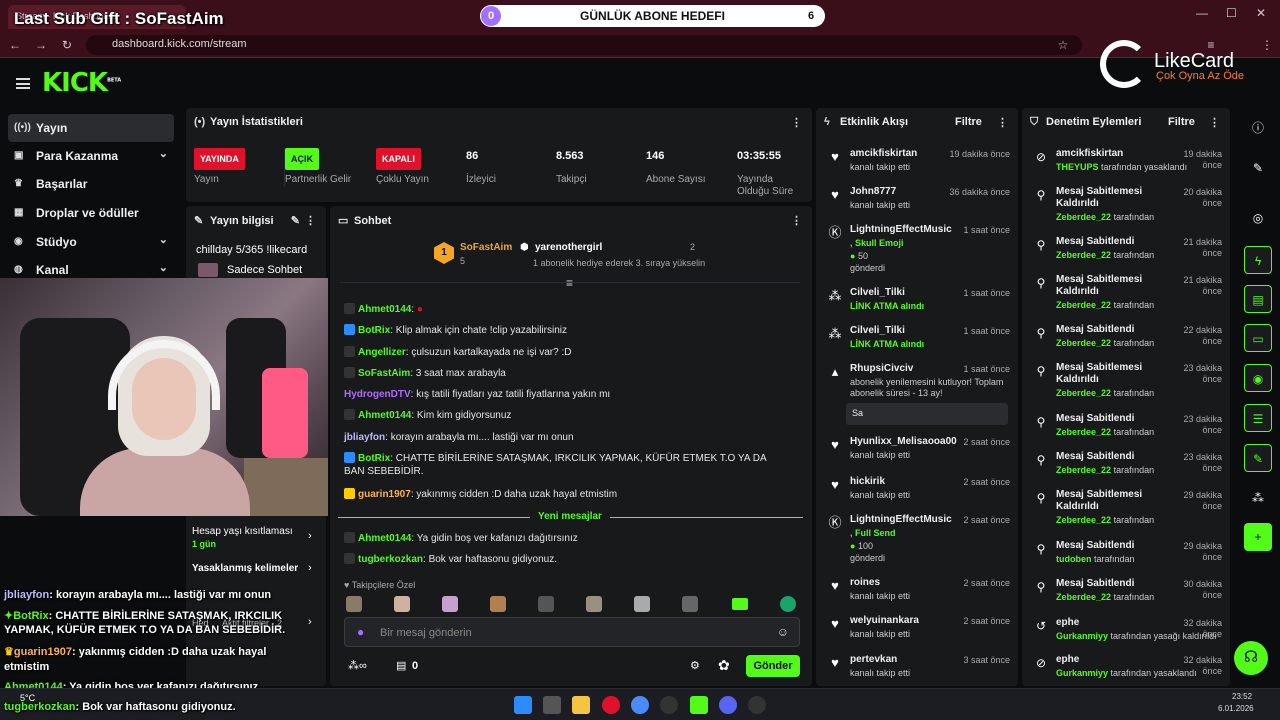  What do you see at coordinates (67, 45) in the screenshot?
I see `reload-icon: ↻` at bounding box center [67, 45].